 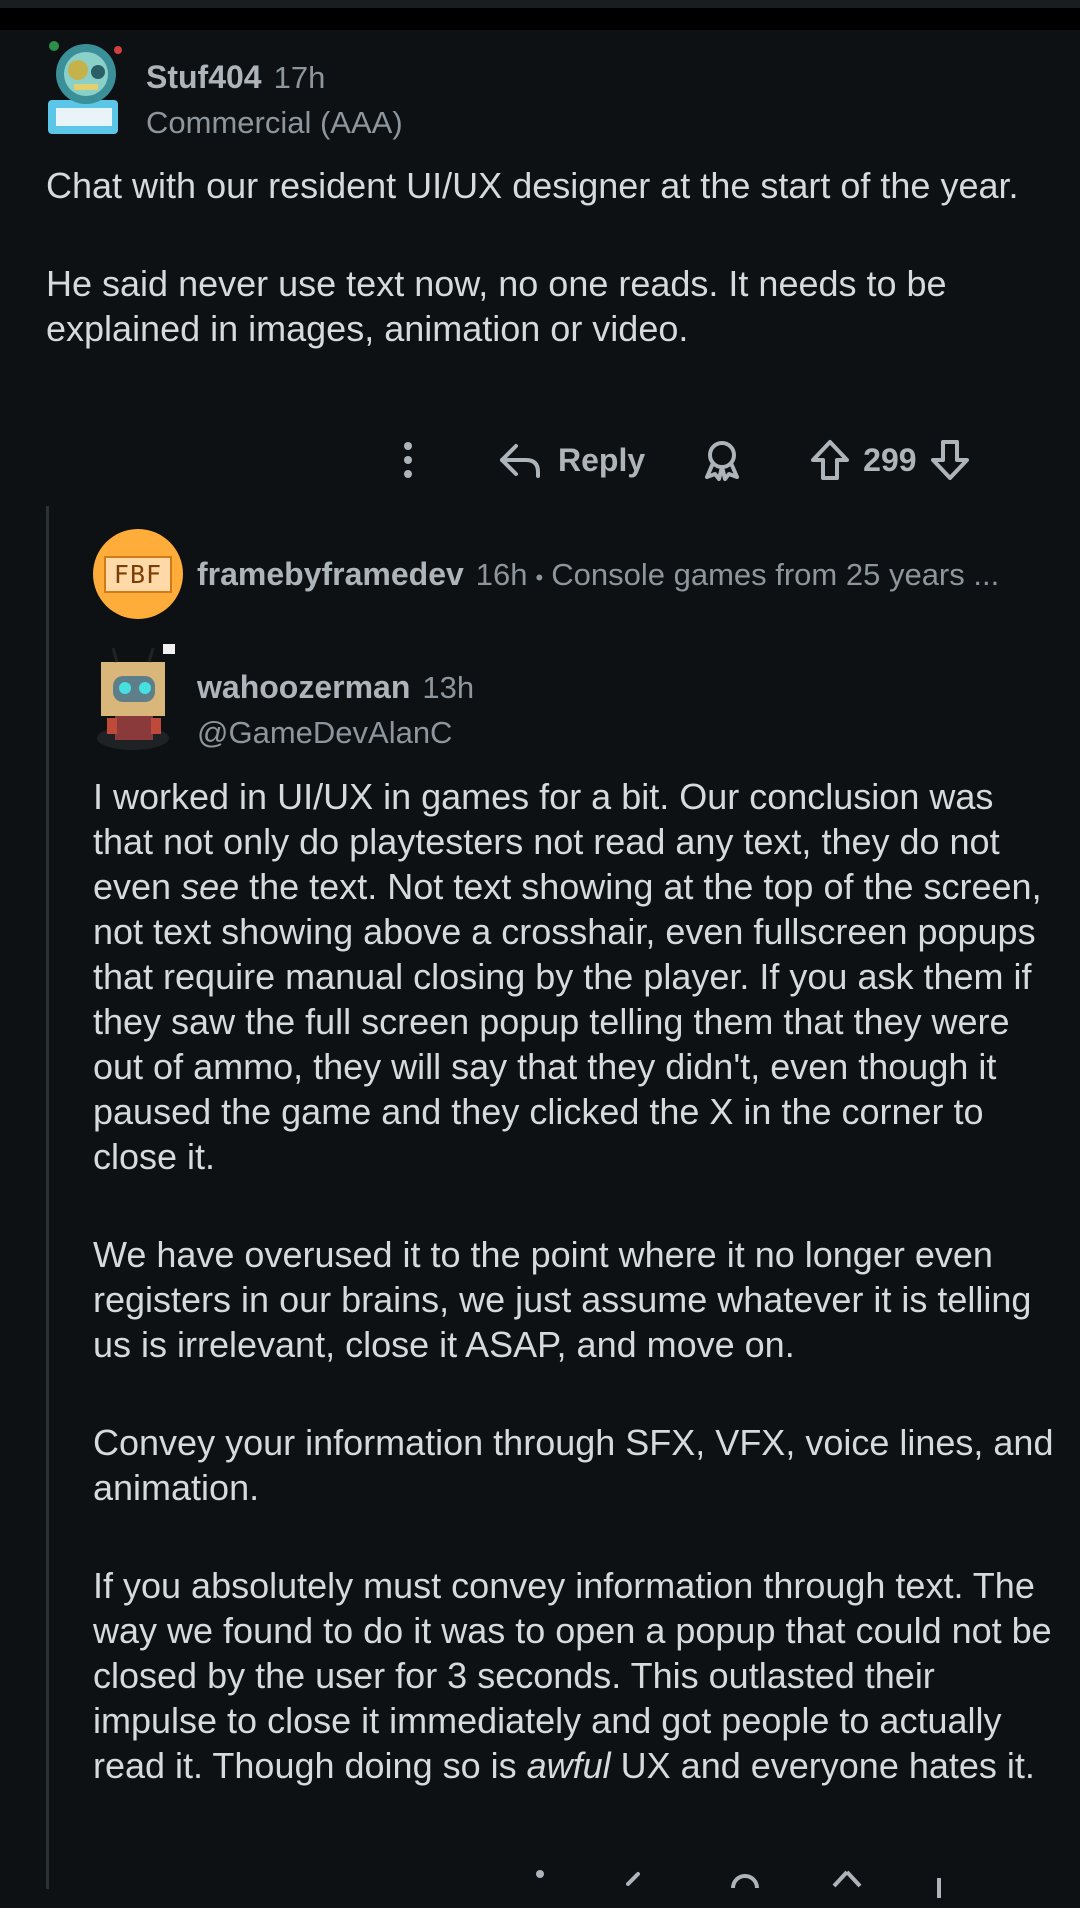 I want to click on vote-score: 299, so click(x=890, y=459).